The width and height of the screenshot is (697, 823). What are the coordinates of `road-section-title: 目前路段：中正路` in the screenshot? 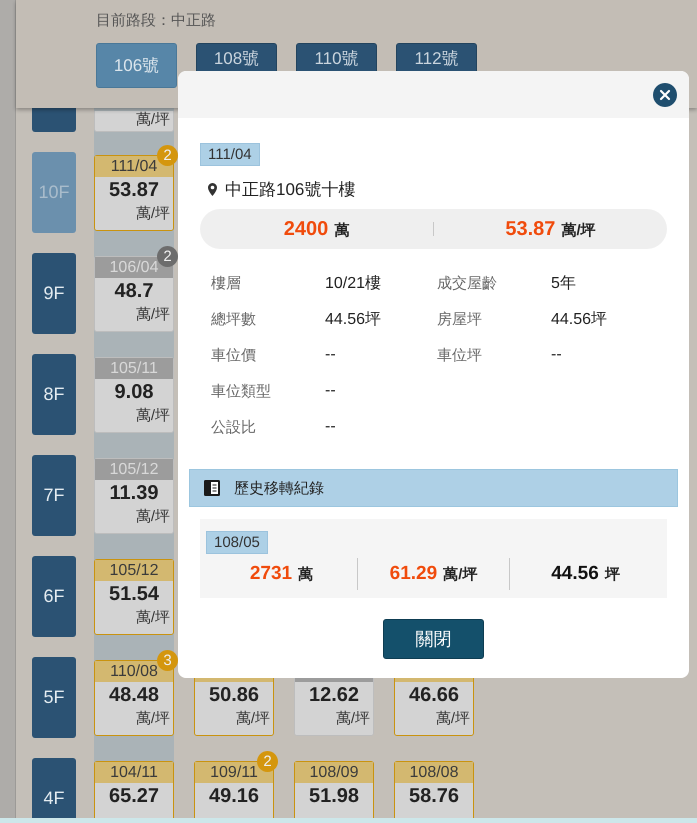 It's located at (156, 21).